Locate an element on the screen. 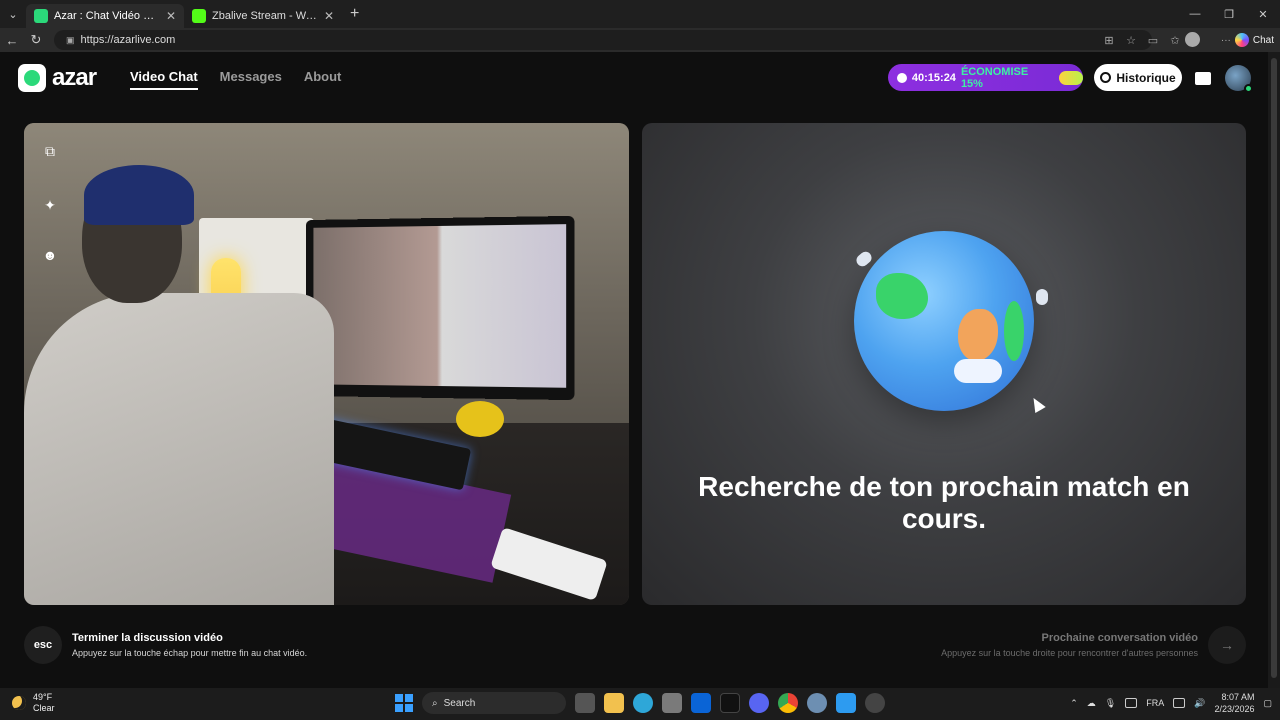 This screenshot has height=720, width=1280. network-icon is located at coordinates (1179, 703).